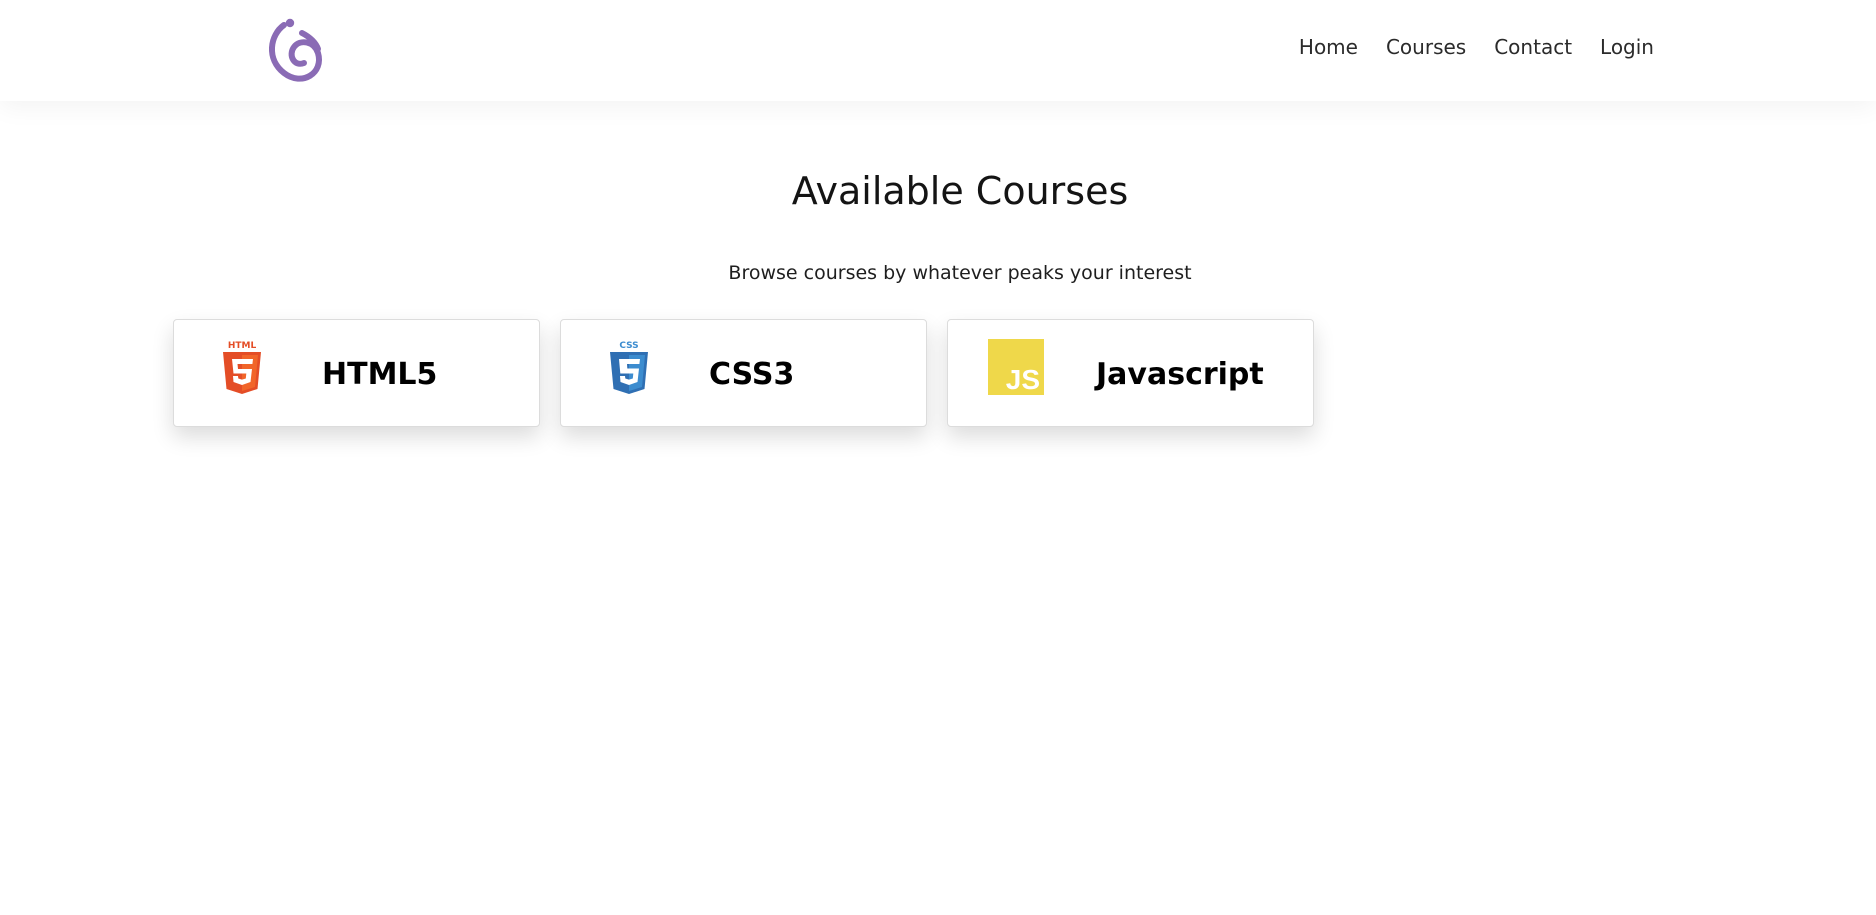 The image size is (1876, 915). I want to click on css3-icon-text: CSS, so click(628, 346).